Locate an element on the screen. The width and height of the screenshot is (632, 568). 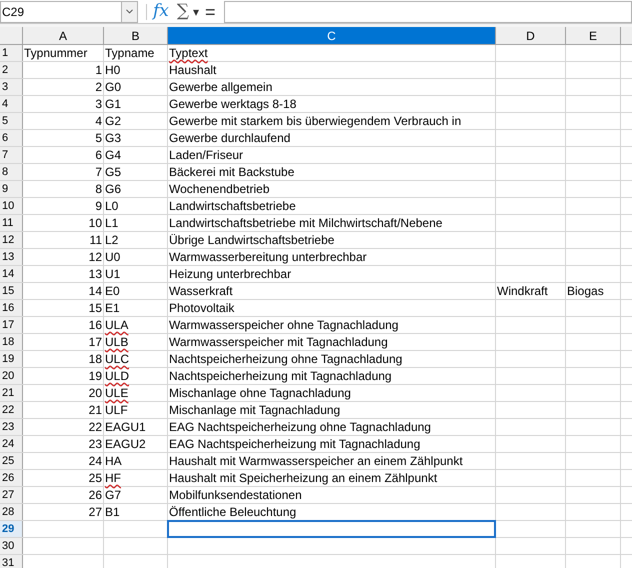
table-cell: 20 is located at coordinates (95, 393).